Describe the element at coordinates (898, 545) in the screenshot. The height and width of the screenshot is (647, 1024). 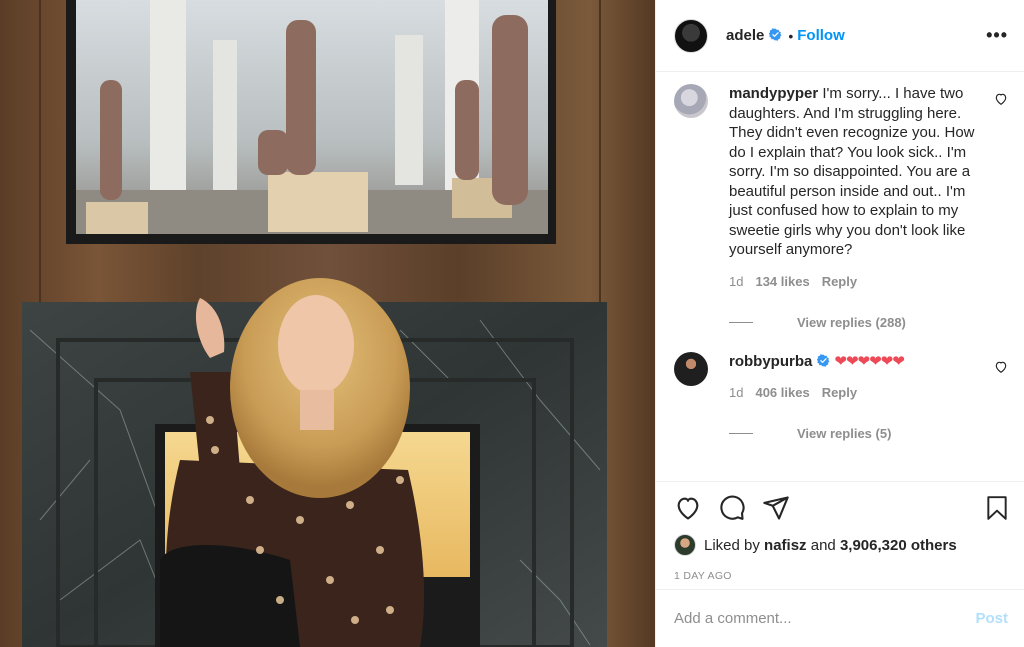
I see `likes-others: 3,906,320 others` at that location.